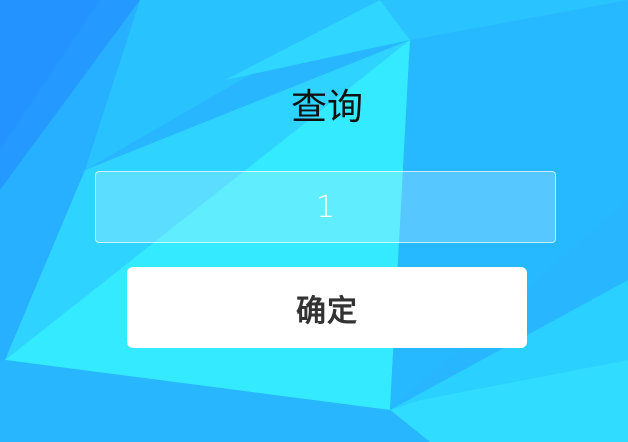 The width and height of the screenshot is (628, 442). Describe the element at coordinates (327, 307) in the screenshot. I see `confirm-button: 确定` at that location.